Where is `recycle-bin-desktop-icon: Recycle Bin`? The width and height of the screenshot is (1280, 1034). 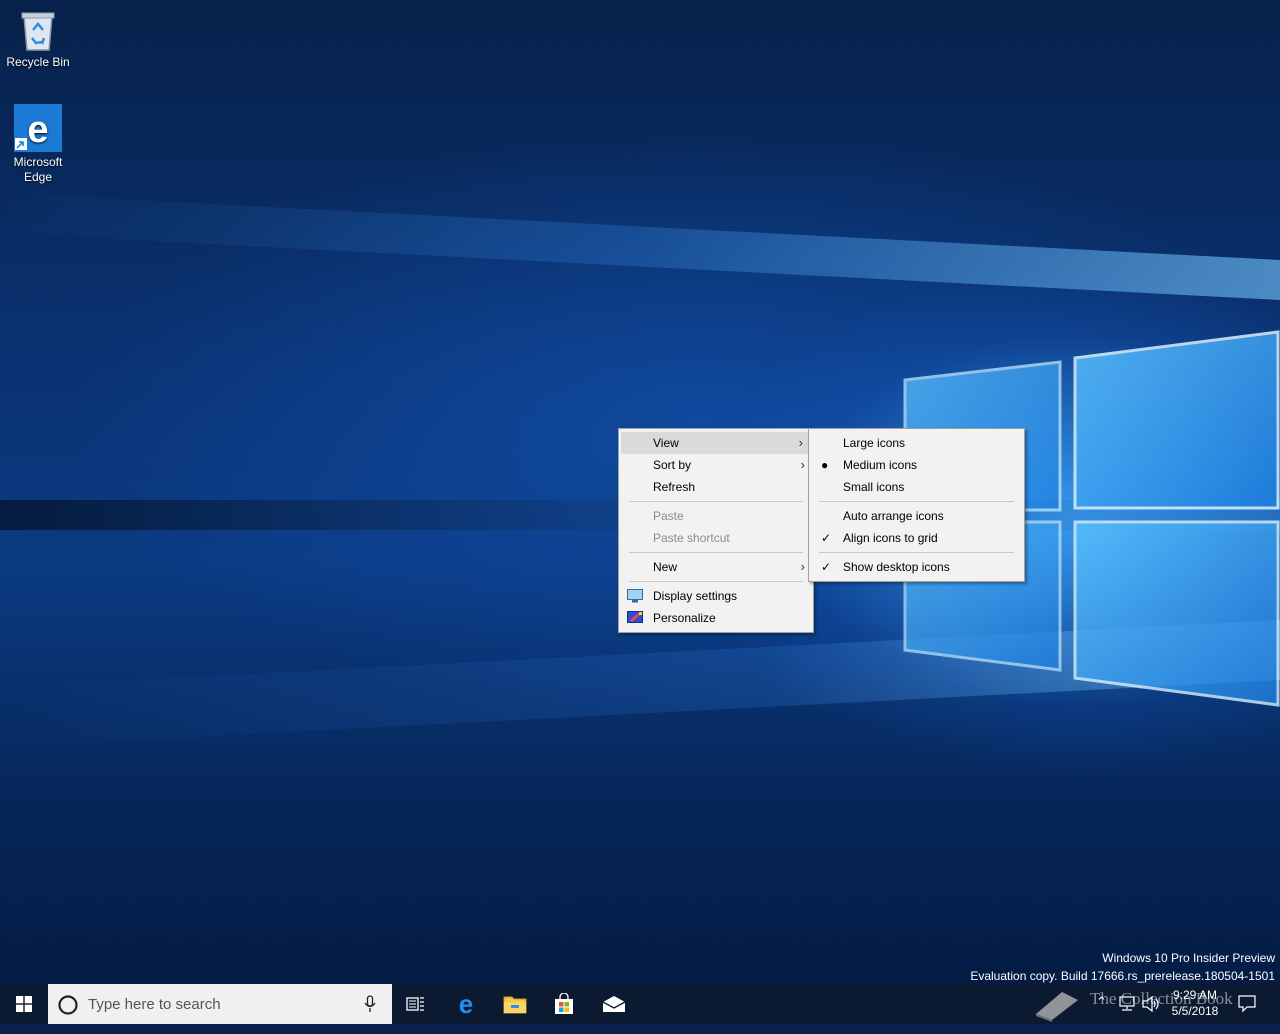
recycle-bin-desktop-icon: Recycle Bin is located at coordinates (38, 39).